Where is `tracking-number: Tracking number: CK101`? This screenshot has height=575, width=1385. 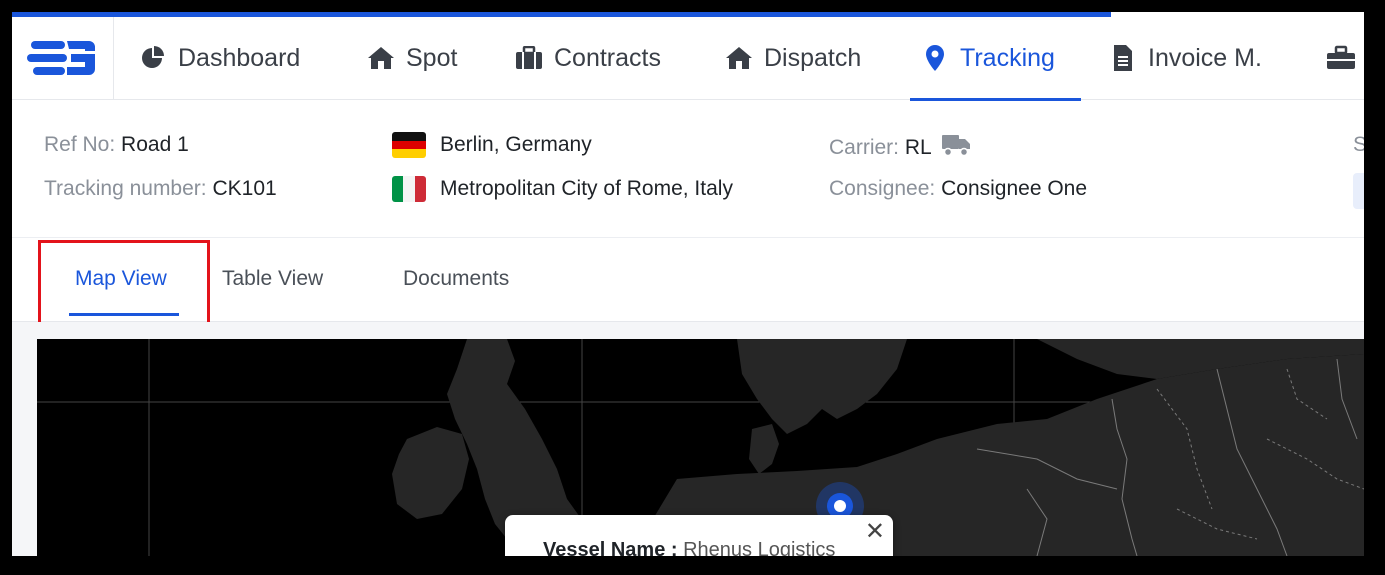
tracking-number: Tracking number: CK101 is located at coordinates (160, 188).